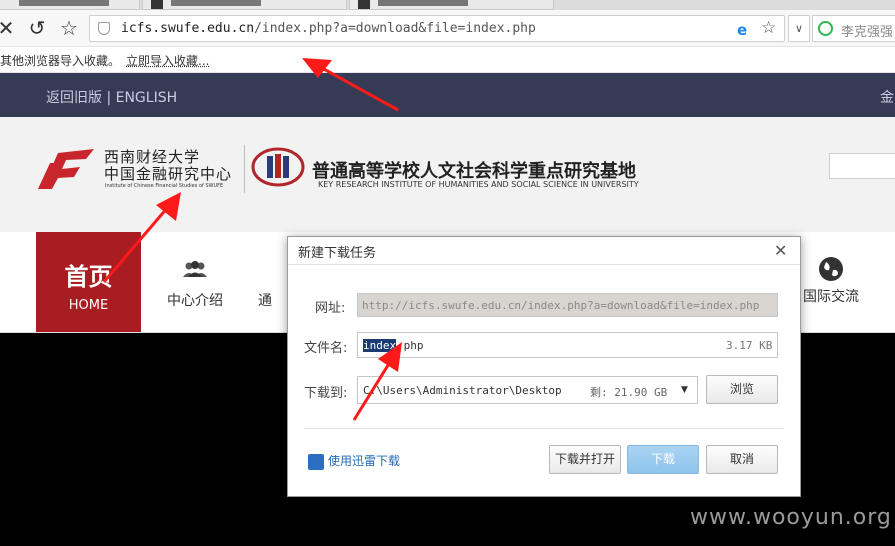 The width and height of the screenshot is (895, 546). Describe the element at coordinates (316, 461) in the screenshot. I see `xunlei-icon` at that location.